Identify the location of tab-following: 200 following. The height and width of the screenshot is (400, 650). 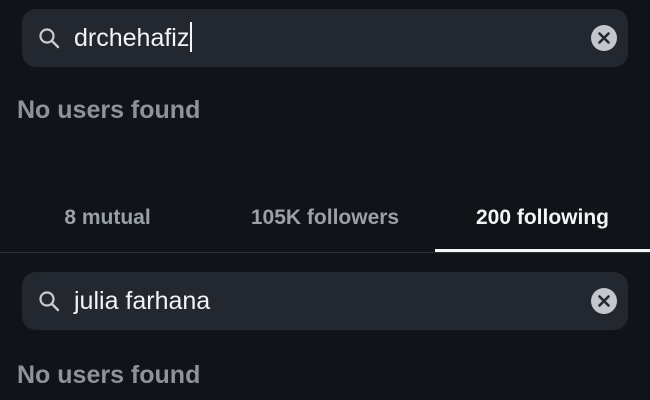
(542, 221).